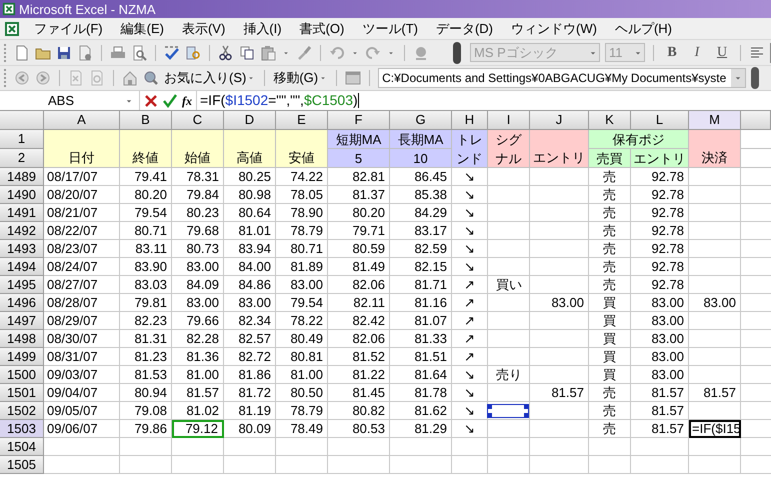  I want to click on table-cell: 80.53, so click(359, 429).